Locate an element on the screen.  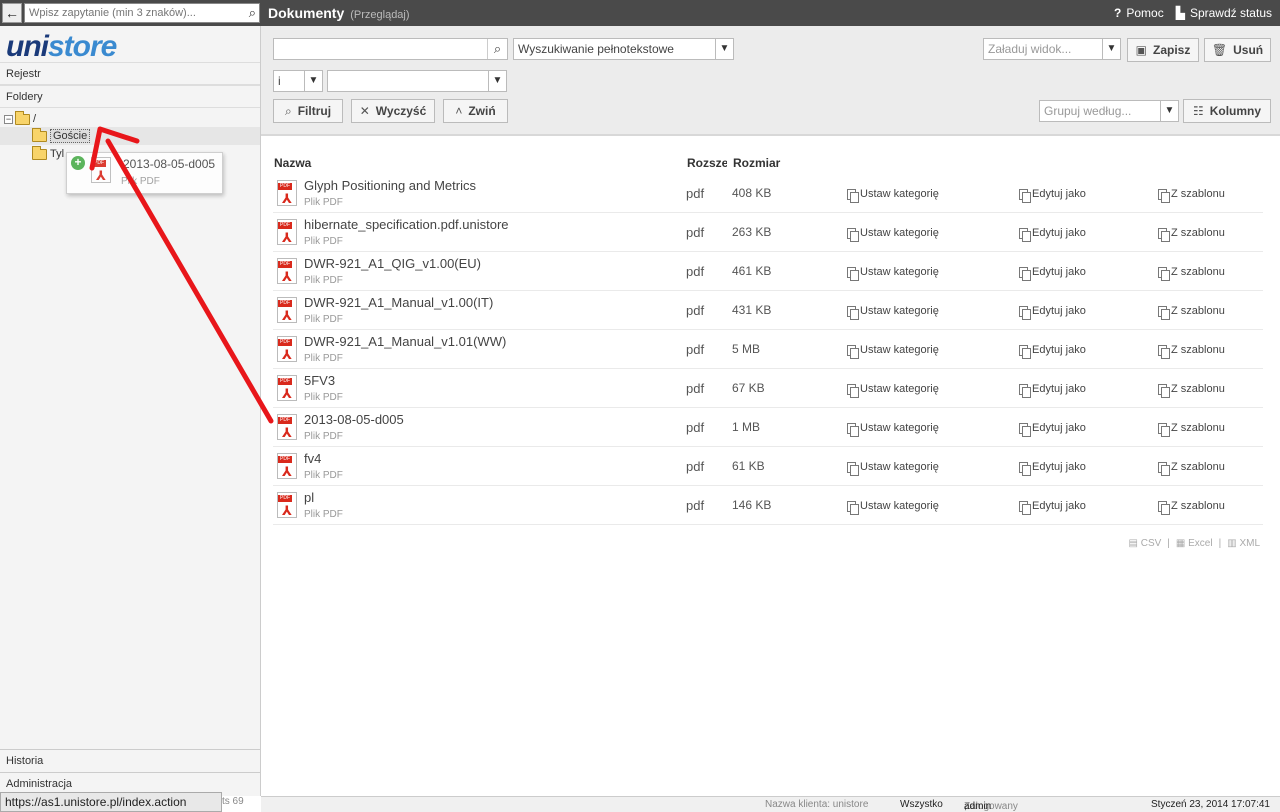
field-select: ▼ is located at coordinates (417, 81).